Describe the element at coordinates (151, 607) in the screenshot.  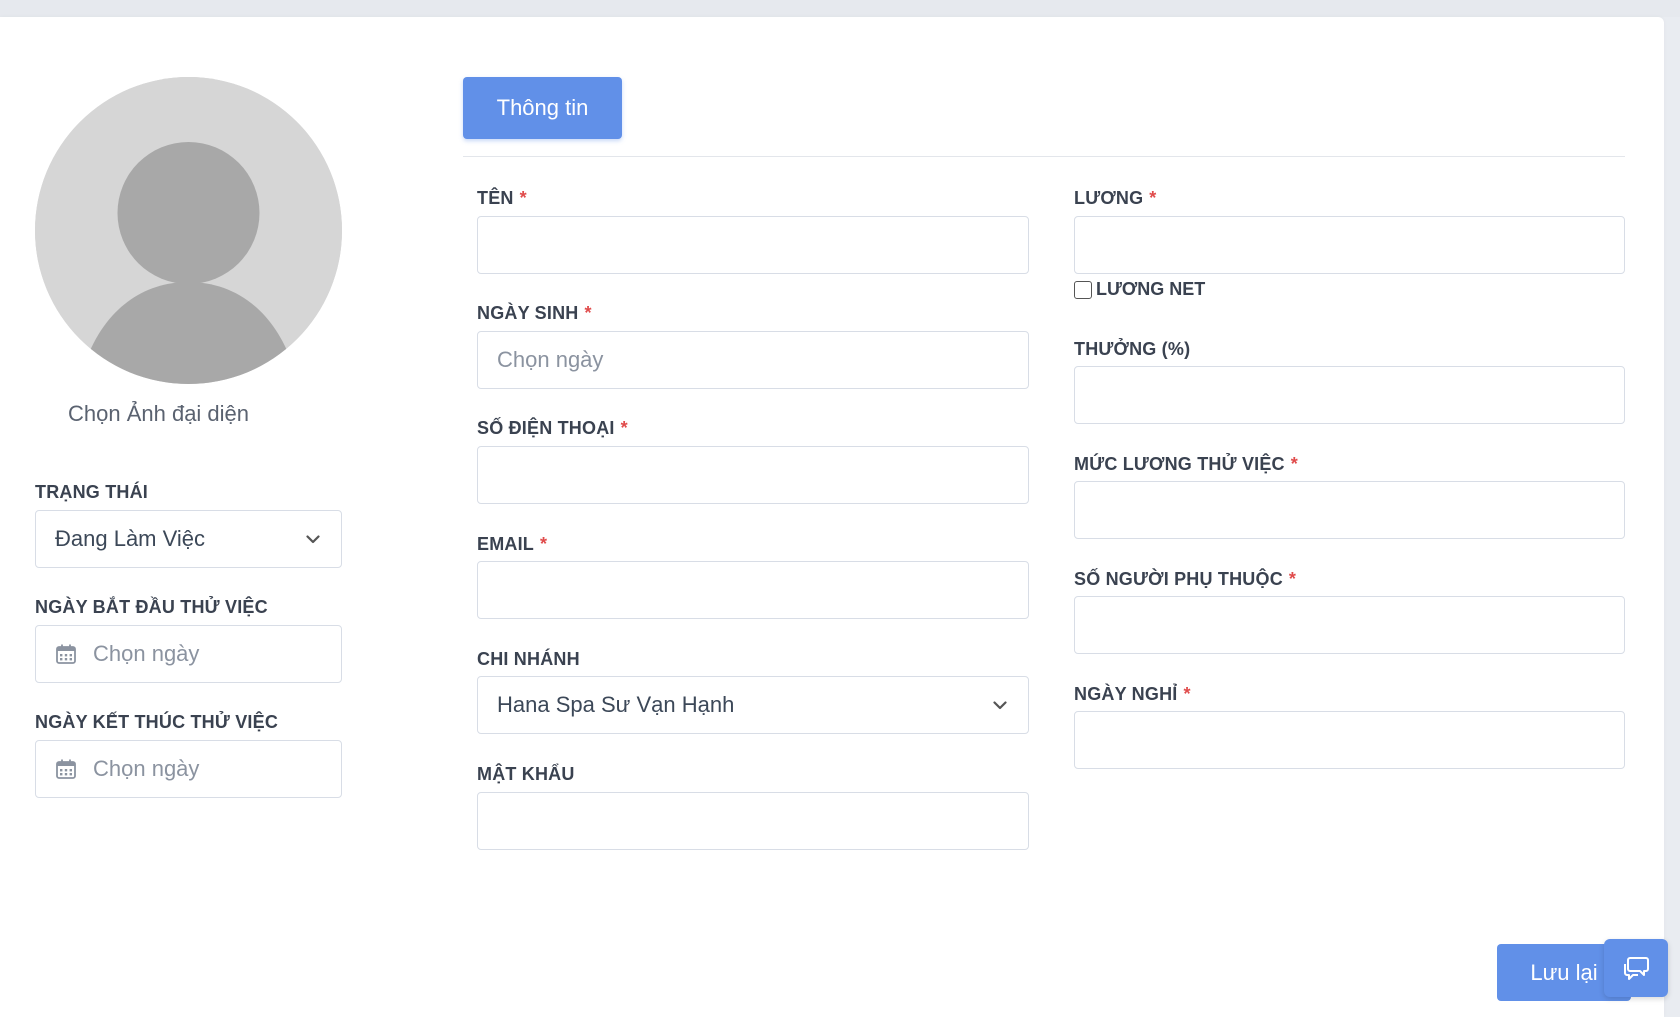
I see `trial-start-label: NGÀY BẮT ĐẦU THỬ VIỆC` at that location.